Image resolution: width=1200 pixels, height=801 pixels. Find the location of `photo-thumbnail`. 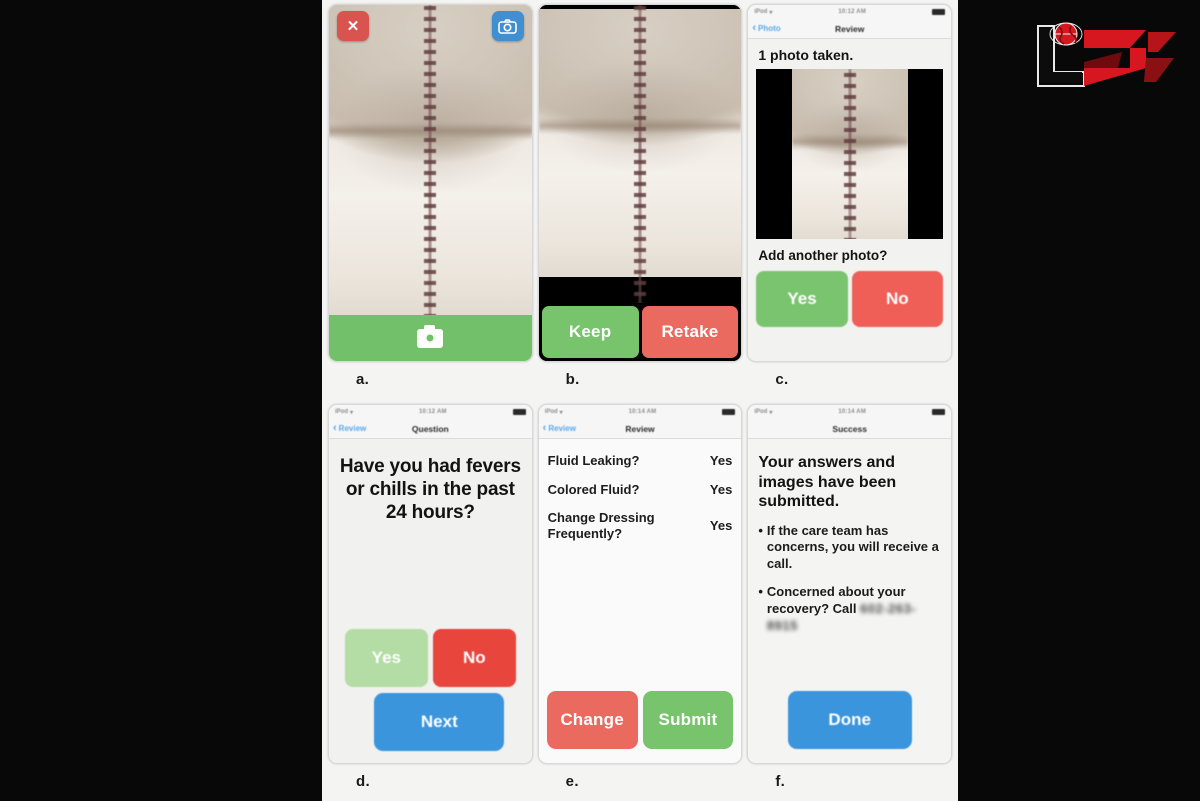

photo-thumbnail is located at coordinates (850, 154).